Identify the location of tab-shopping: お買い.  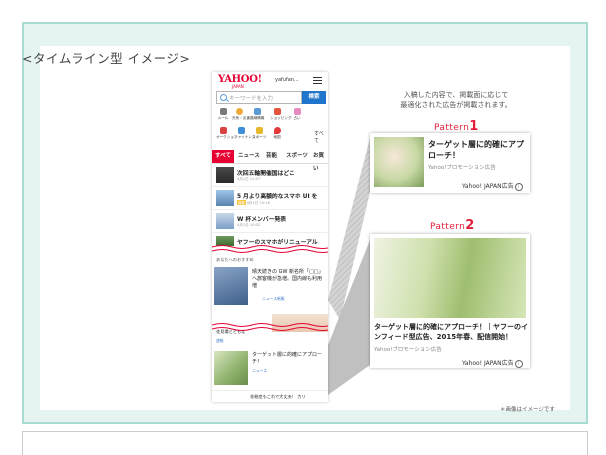
(320, 161).